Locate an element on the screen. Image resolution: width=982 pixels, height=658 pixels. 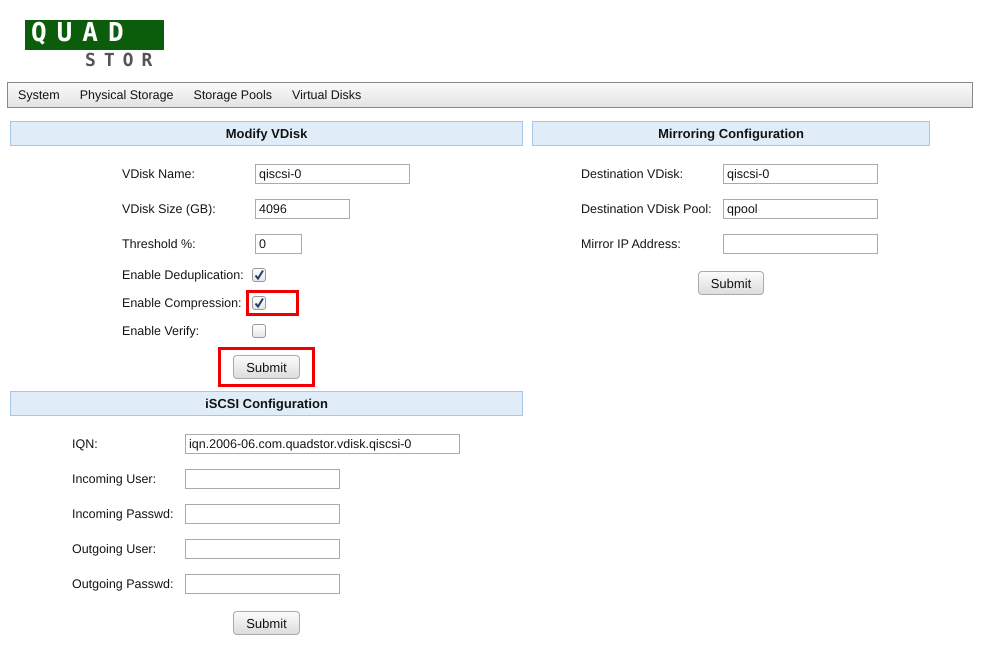
field-label: Incoming User: is located at coordinates (115, 479).